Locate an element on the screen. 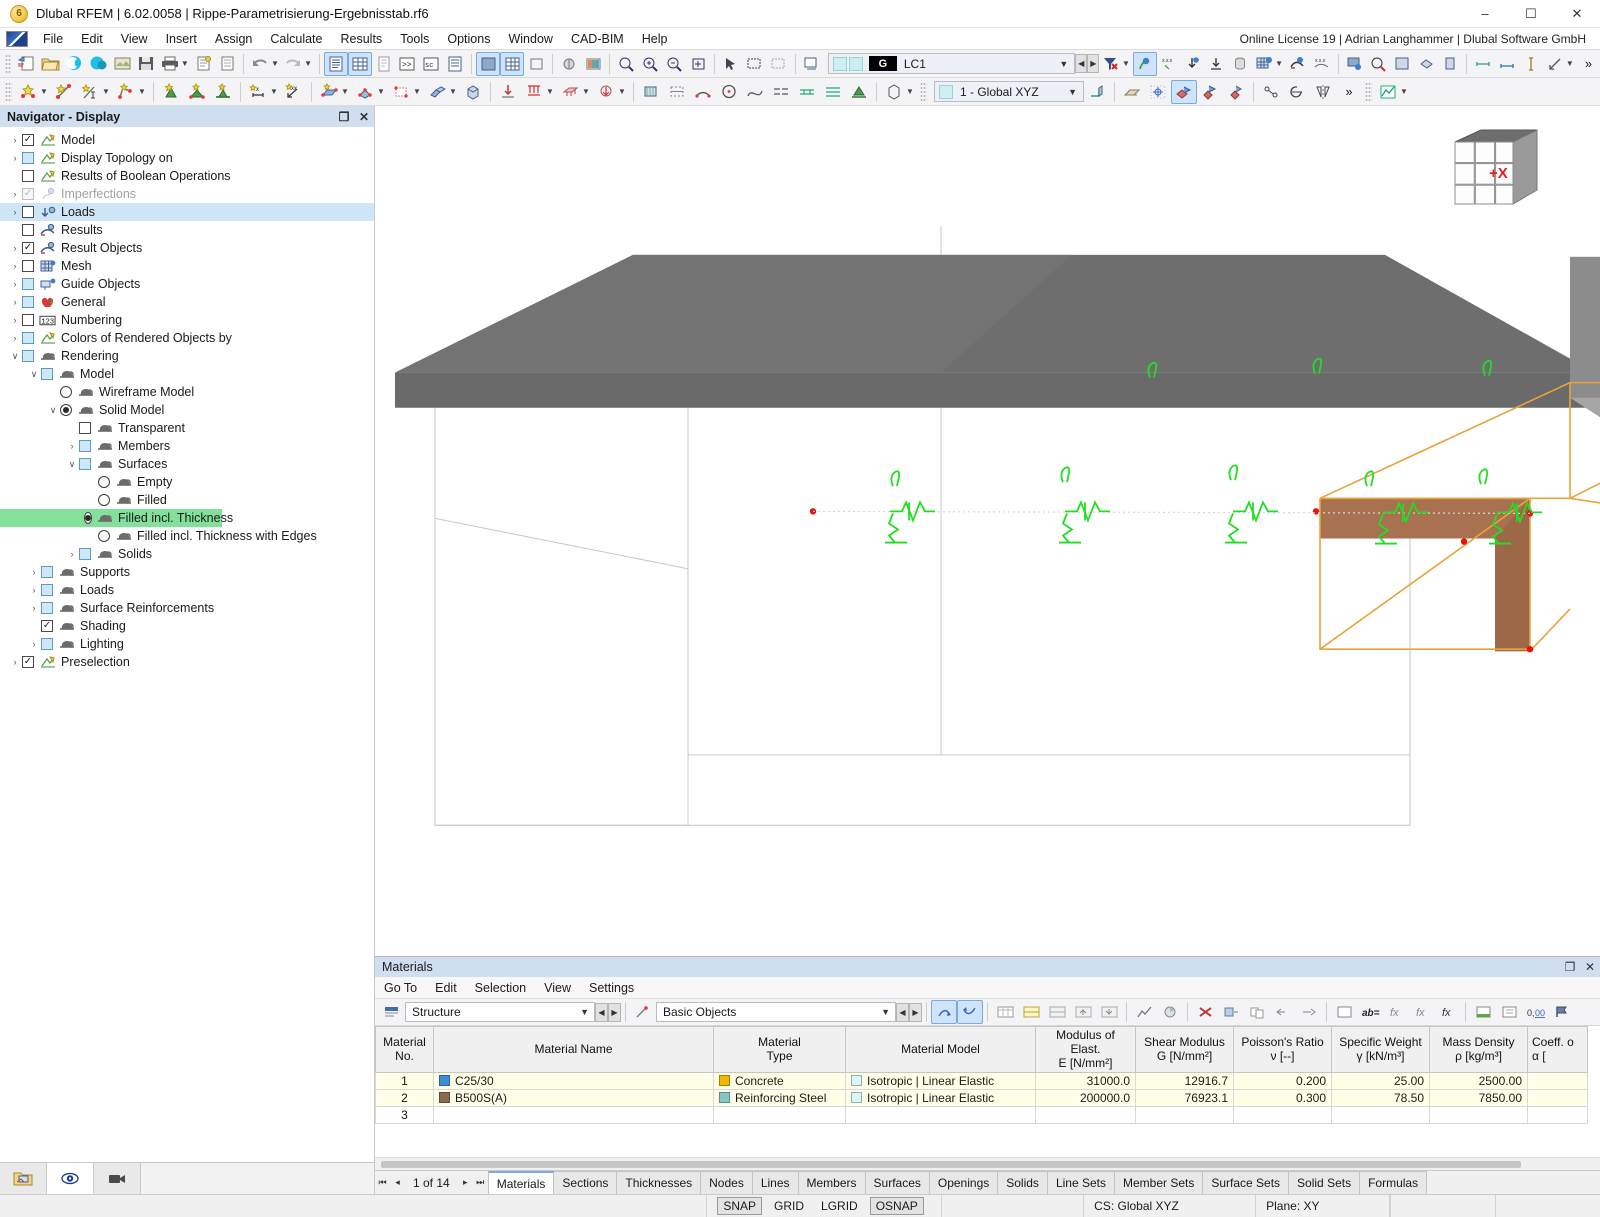 Image resolution: width=1600 pixels, height=1217 pixels. cell-mass-density: 7850.00 is located at coordinates (1478, 1098).